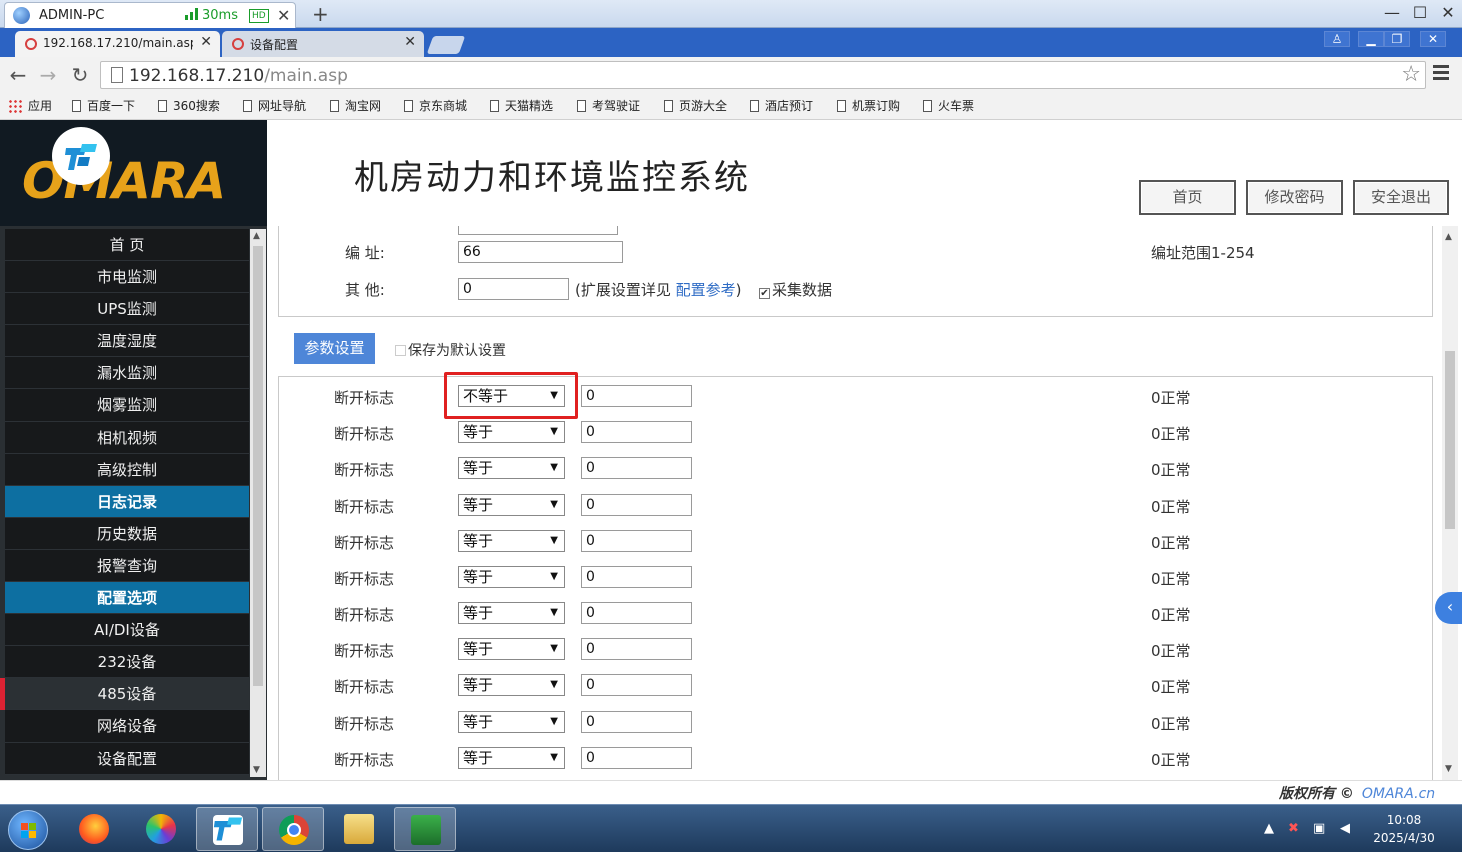 Image resolution: width=1462 pixels, height=852 pixels. What do you see at coordinates (435, 105) in the screenshot?
I see `bookmark-item: 京东商城` at bounding box center [435, 105].